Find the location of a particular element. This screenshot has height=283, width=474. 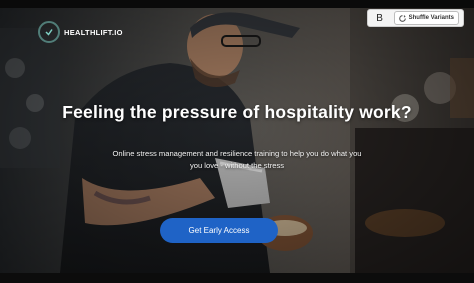

get-early-access-button: Get Early Access is located at coordinates (219, 230).